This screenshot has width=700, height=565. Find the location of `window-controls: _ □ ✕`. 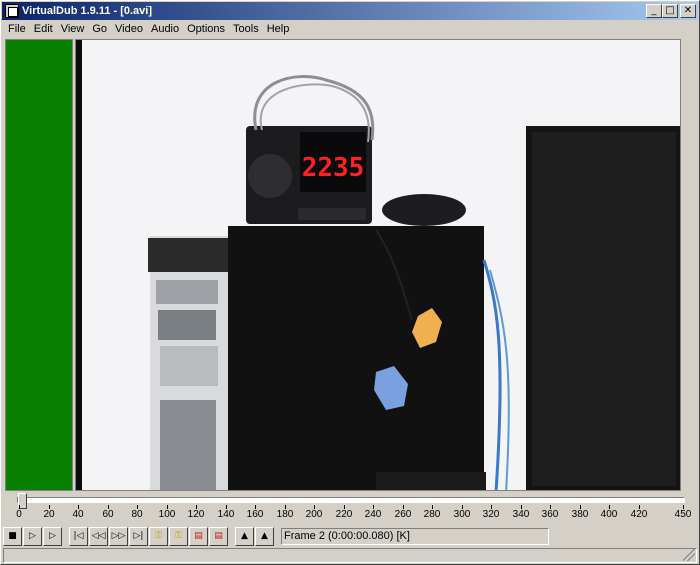

window-controls: _ □ ✕ is located at coordinates (671, 11).